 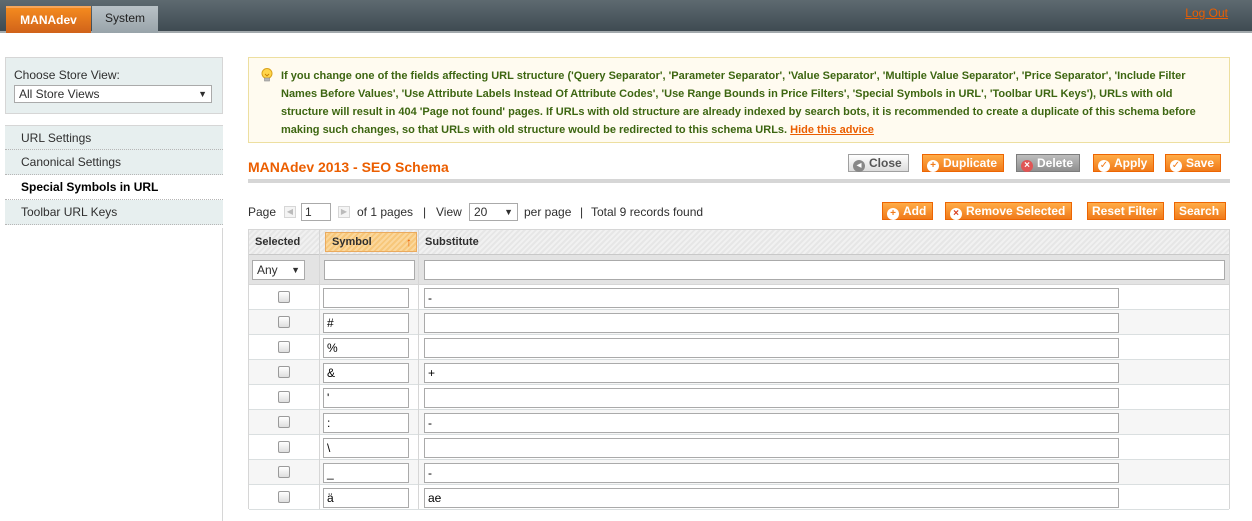 I want to click on per-page-label: per page, so click(x=548, y=212).